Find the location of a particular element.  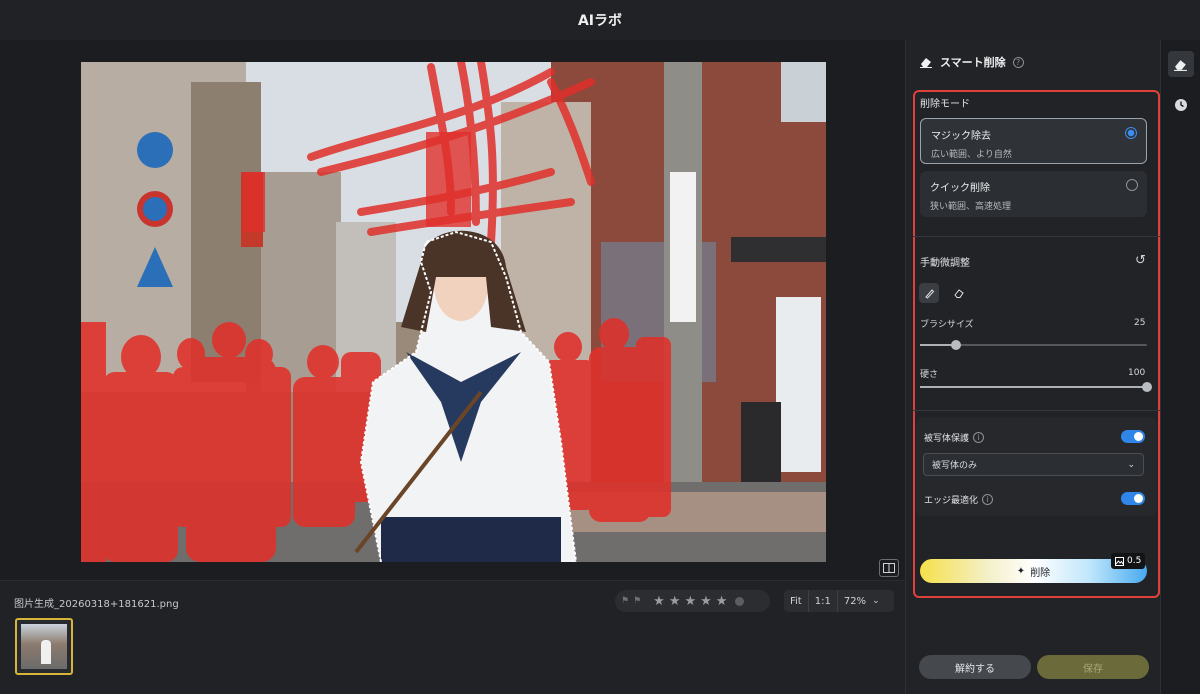

brush-size-slider is located at coordinates (1033, 345).